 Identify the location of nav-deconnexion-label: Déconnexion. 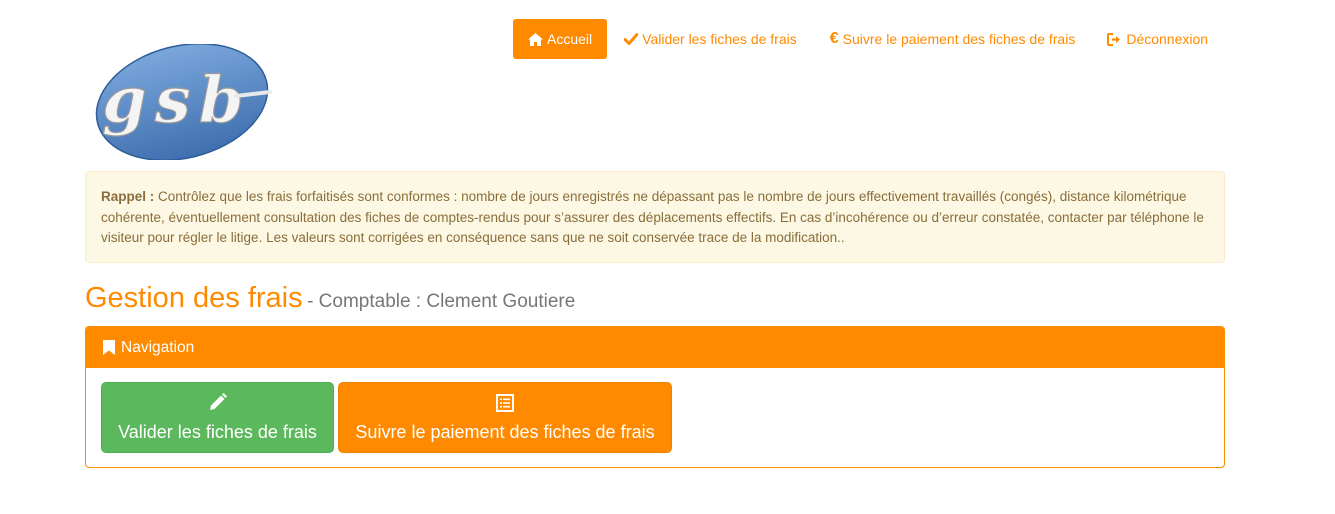
(1167, 39).